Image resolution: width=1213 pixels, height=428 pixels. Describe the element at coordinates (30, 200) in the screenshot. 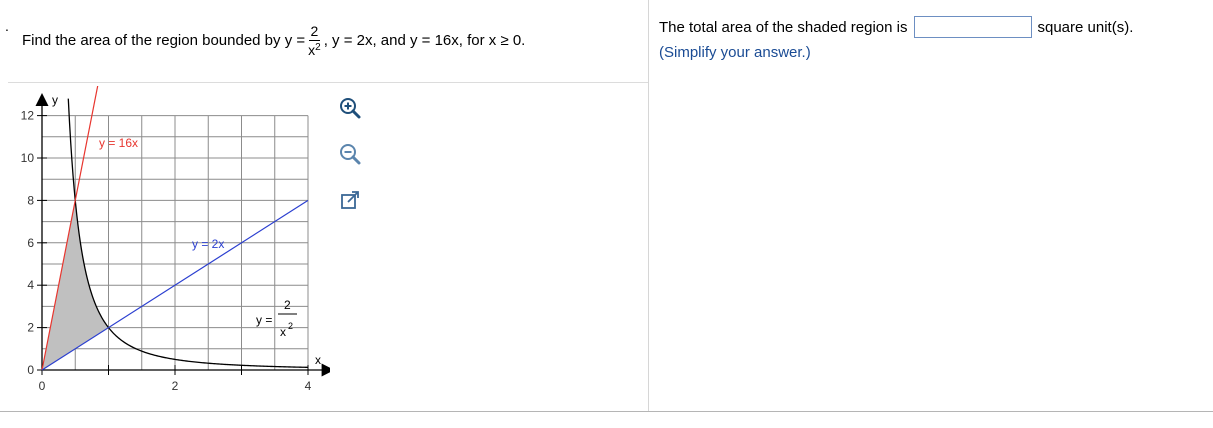

I see `y-tick-label: 8` at that location.